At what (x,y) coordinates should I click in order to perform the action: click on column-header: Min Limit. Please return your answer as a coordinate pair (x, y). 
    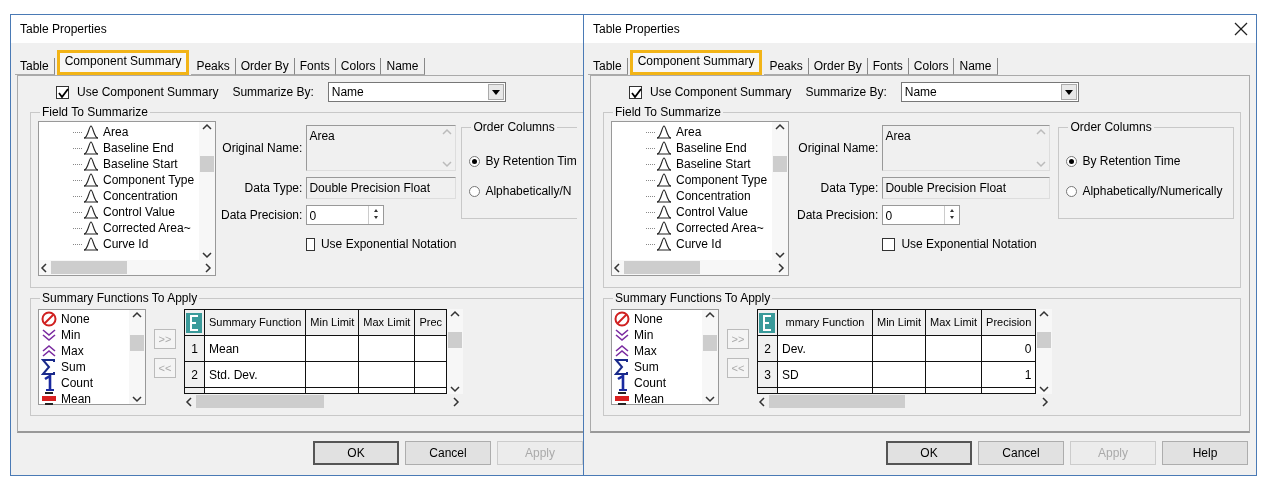
    Looking at the image, I should click on (332, 322).